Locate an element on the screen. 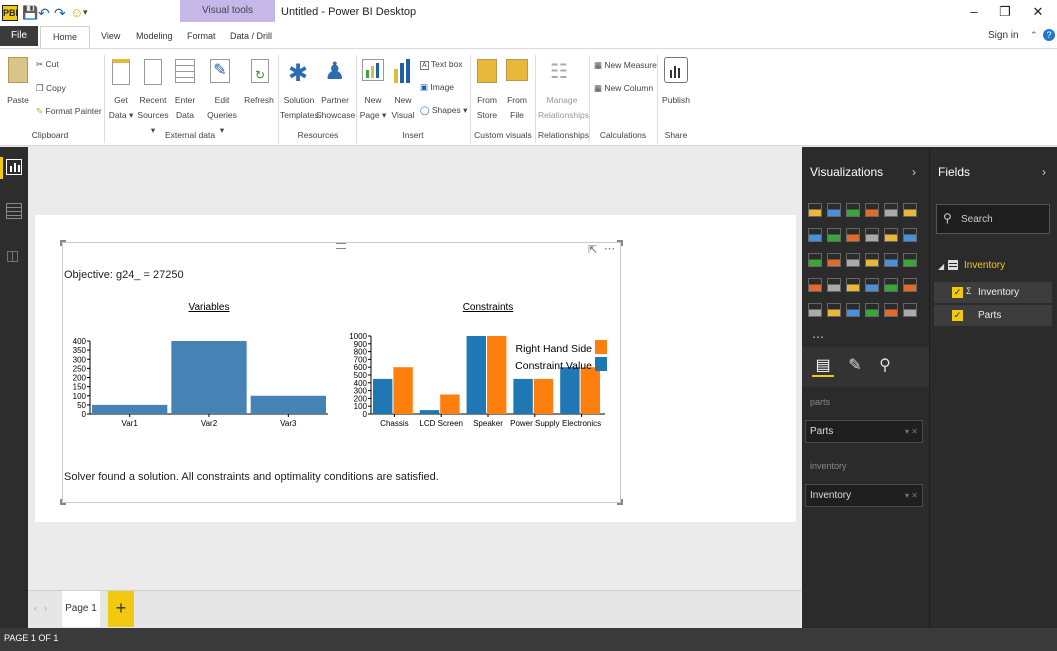 The width and height of the screenshot is (1057, 651). manage-relationships-button: Manage Relationships is located at coordinates (563, 108).